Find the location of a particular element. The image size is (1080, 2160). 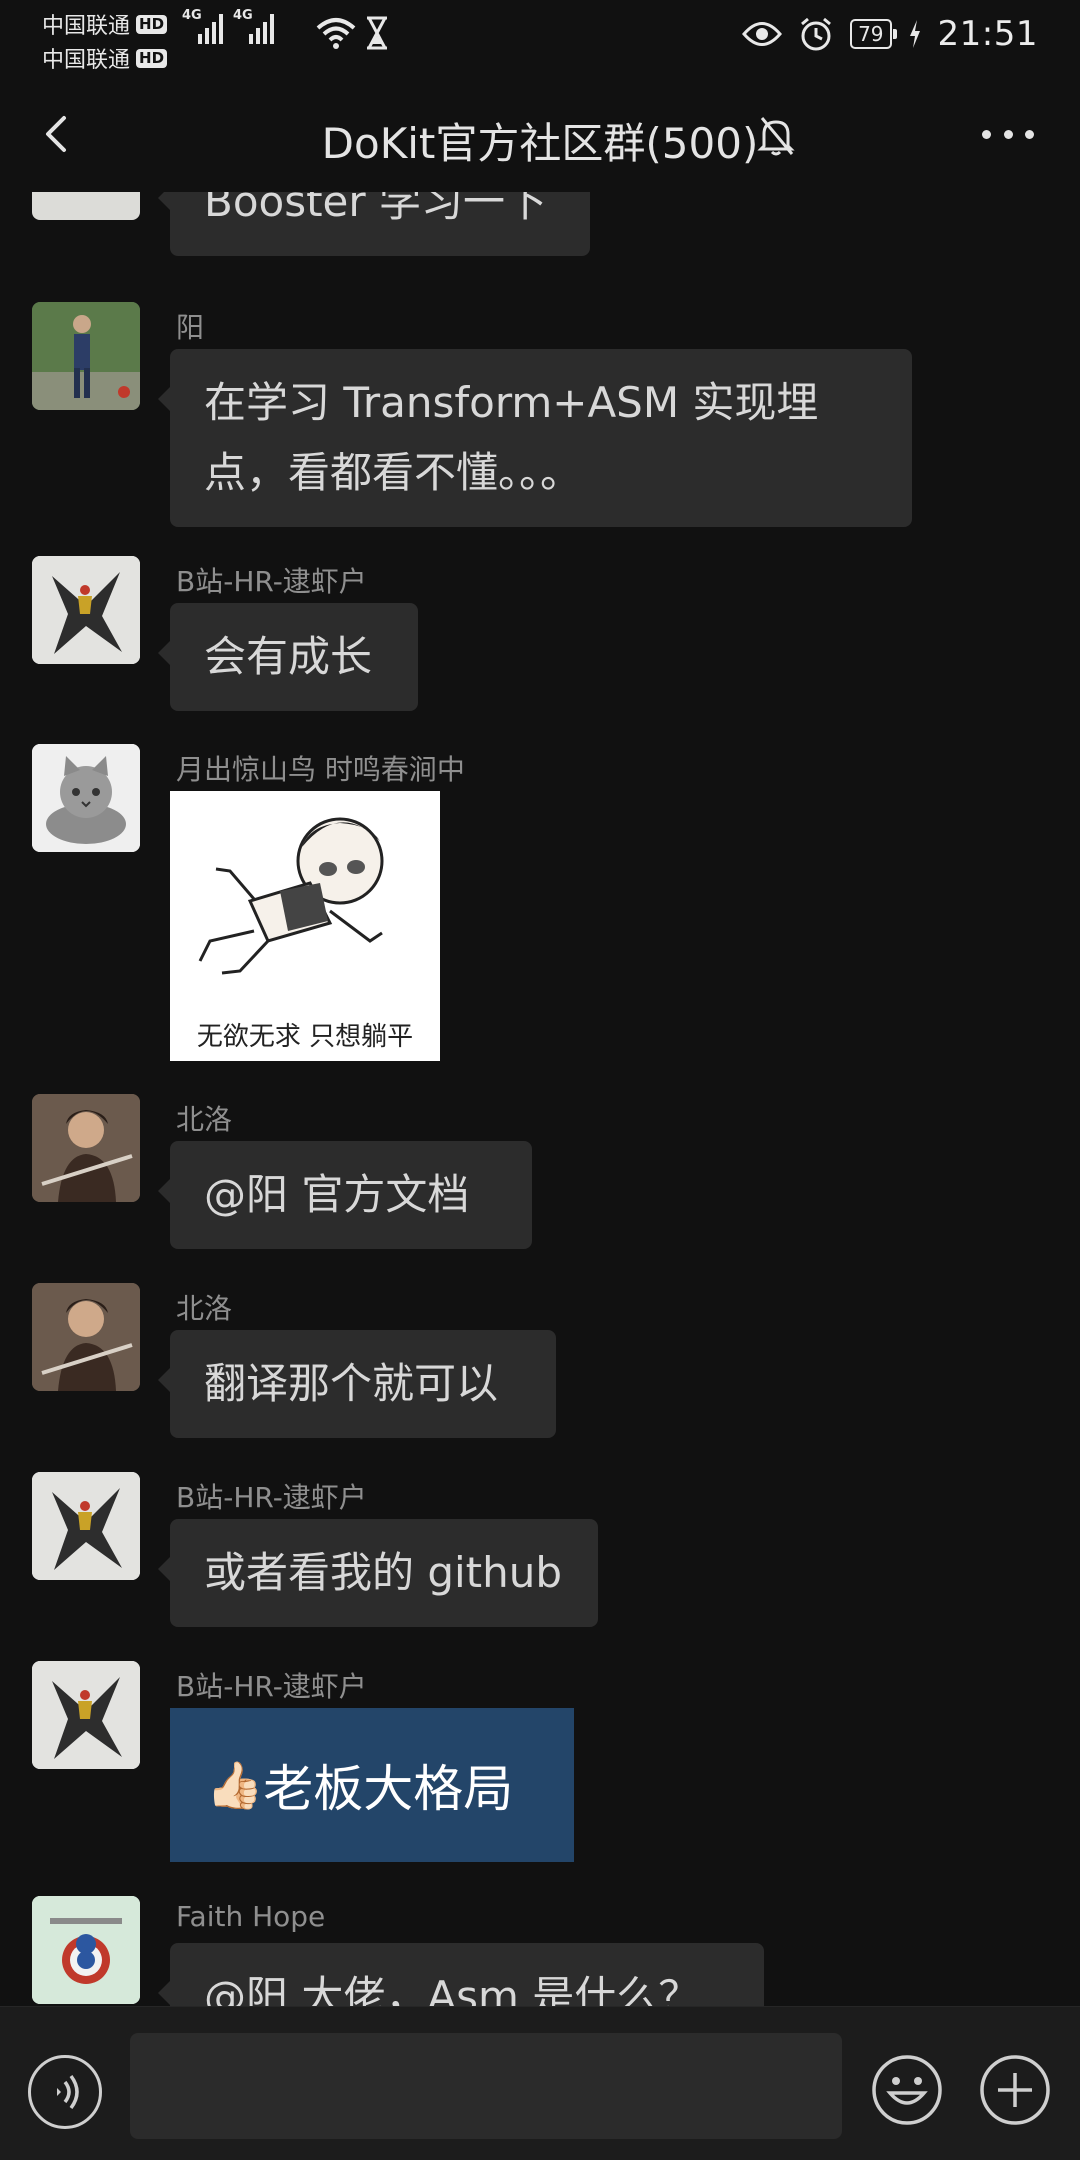

eye-icon is located at coordinates (762, 34).